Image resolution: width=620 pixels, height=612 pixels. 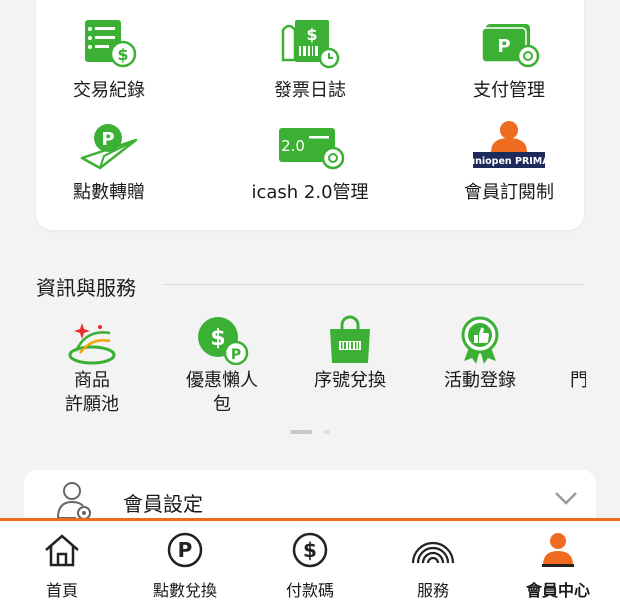 I want to click on store-item: 門, so click(x=563, y=354).